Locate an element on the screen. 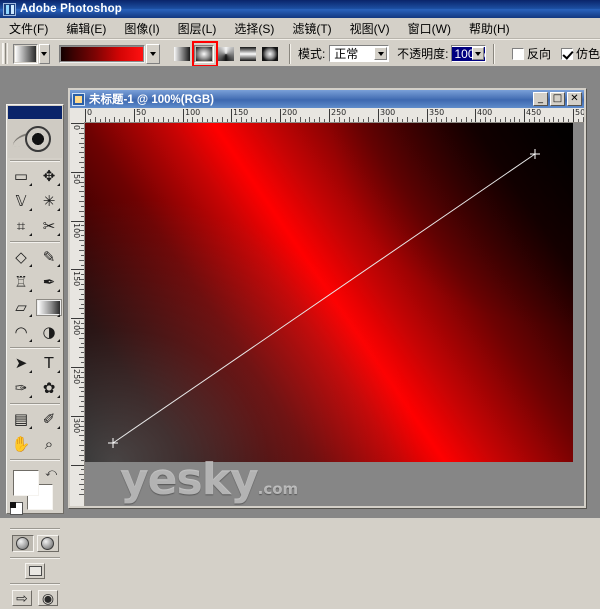  ruler-h-label: 50 is located at coordinates (141, 112).